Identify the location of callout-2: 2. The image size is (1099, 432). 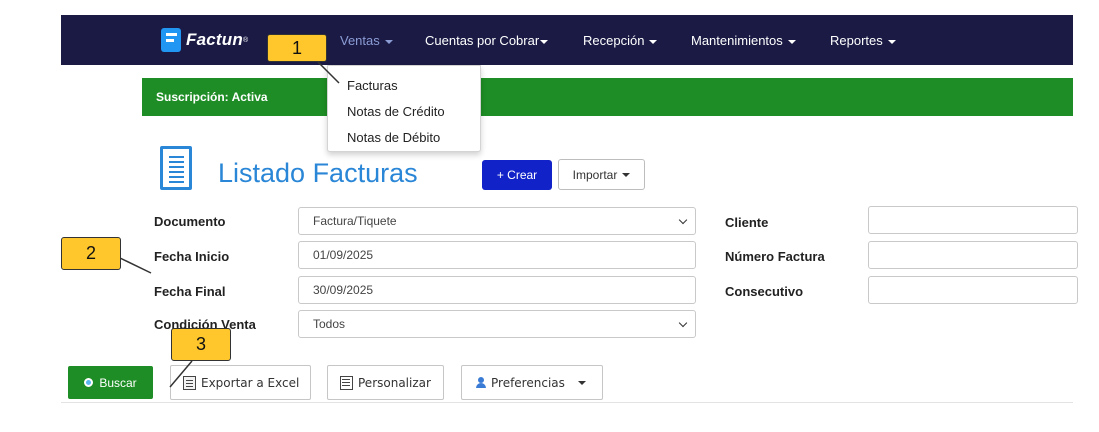
(91, 253).